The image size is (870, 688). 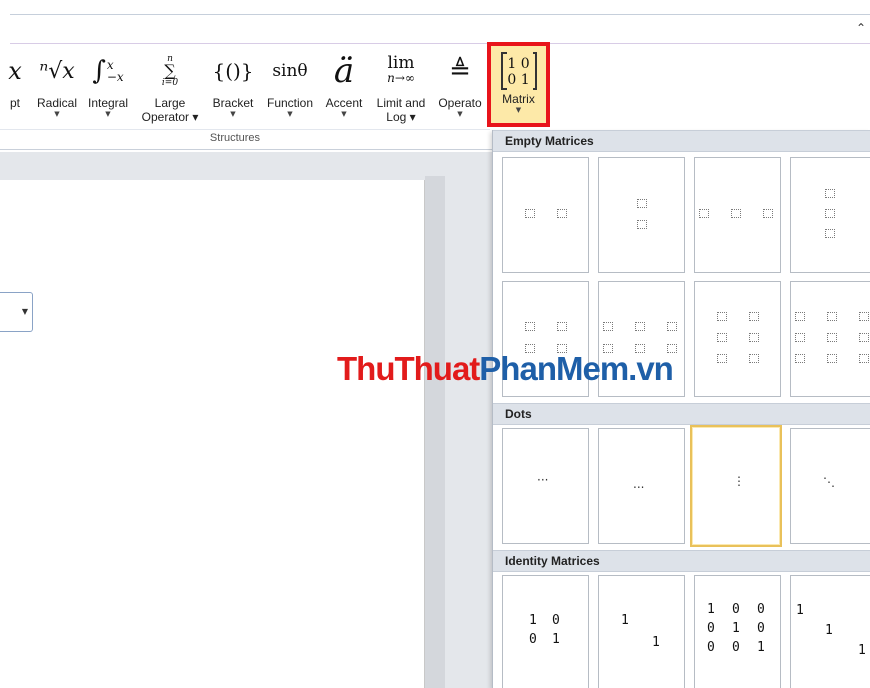 I want to click on limit-log-label-2: Log ▾, so click(x=401, y=117).